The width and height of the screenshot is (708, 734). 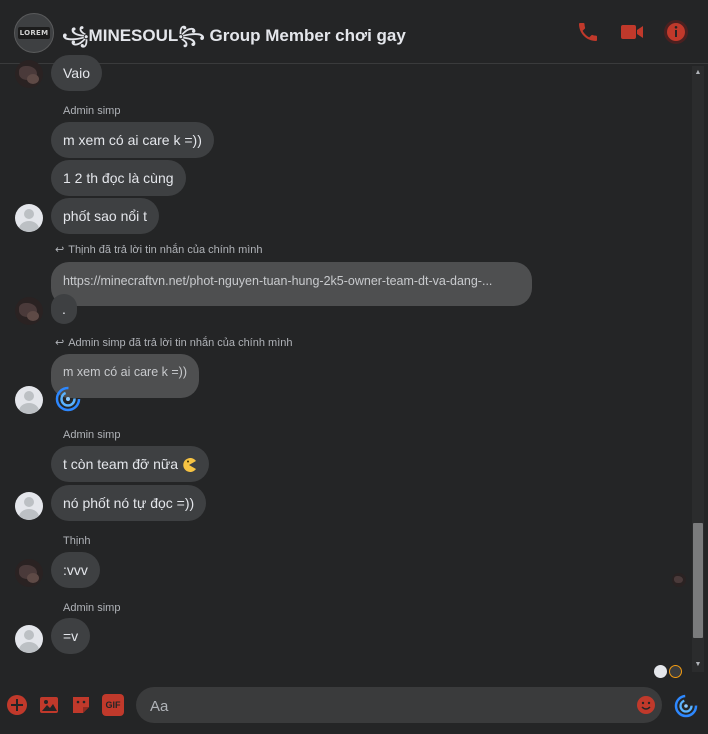 I want to click on chat-header: LOREM ꧁MINESOUL꧂ Group Member chơi gay, so click(x=354, y=32).